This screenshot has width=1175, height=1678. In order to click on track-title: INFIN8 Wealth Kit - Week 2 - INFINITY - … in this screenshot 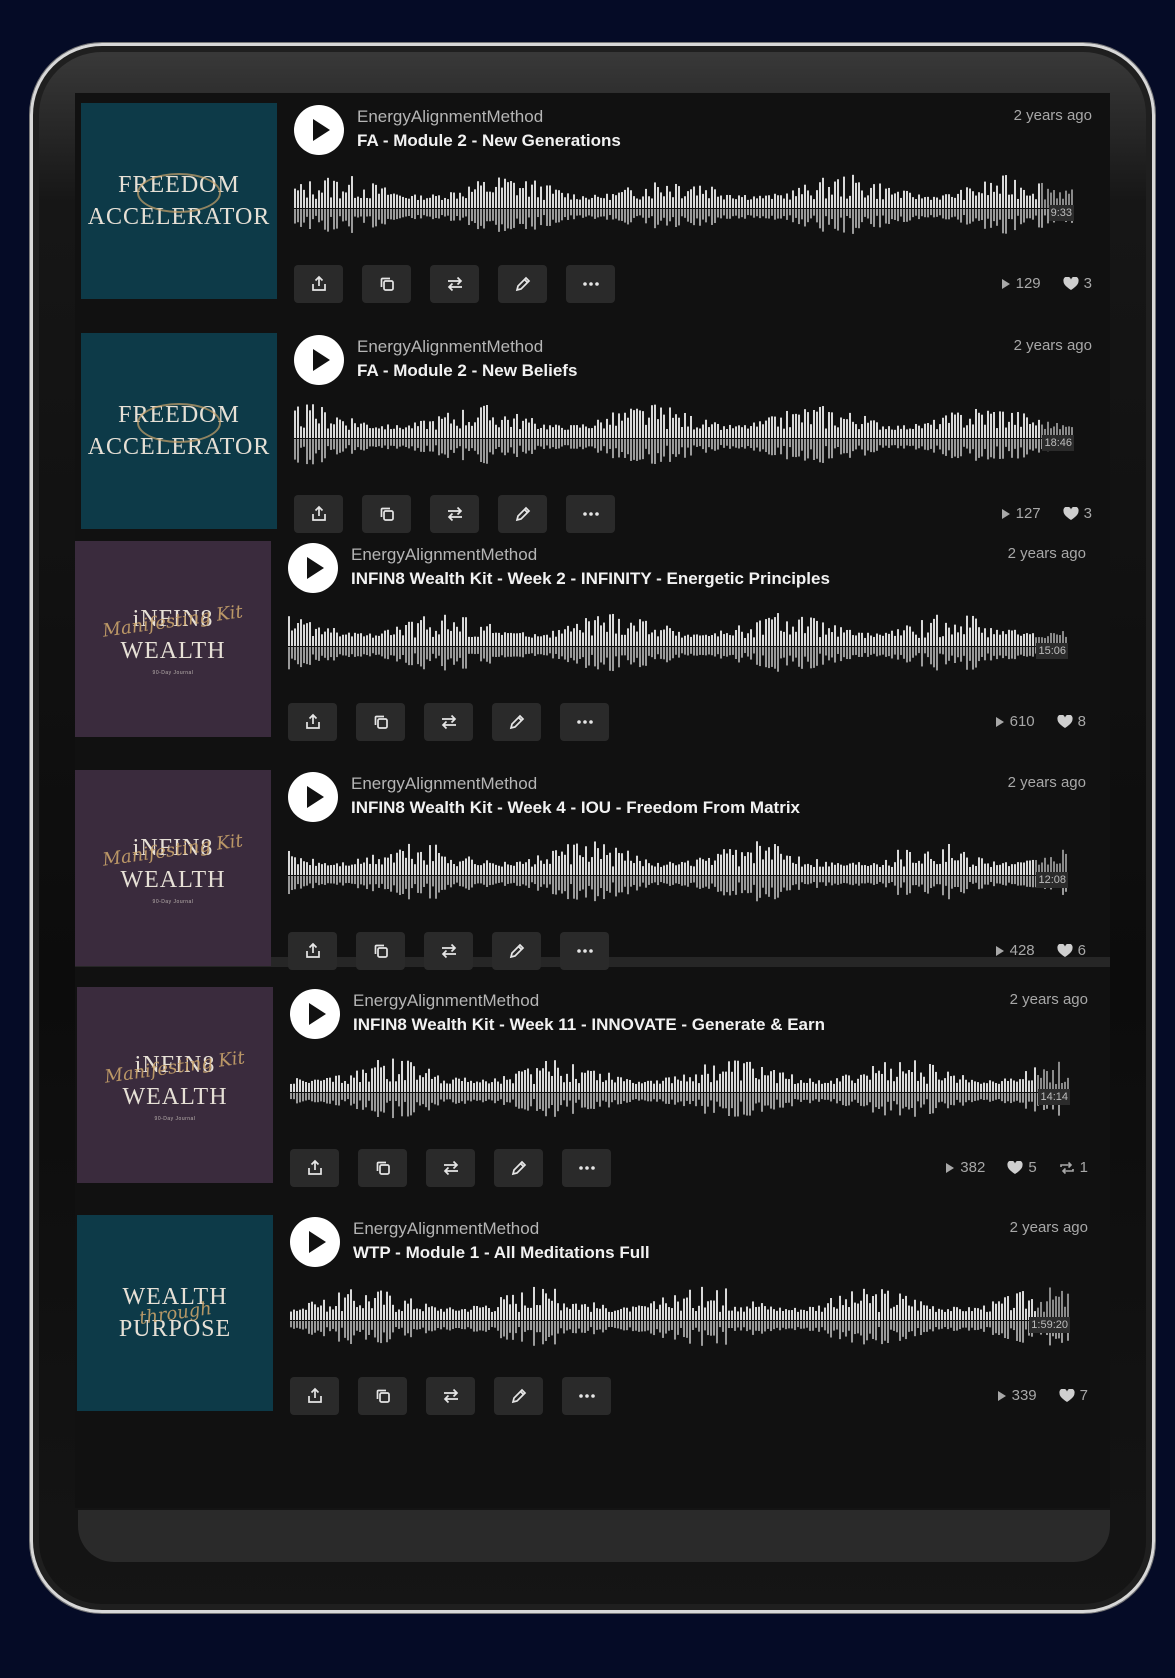, I will do `click(590, 579)`.